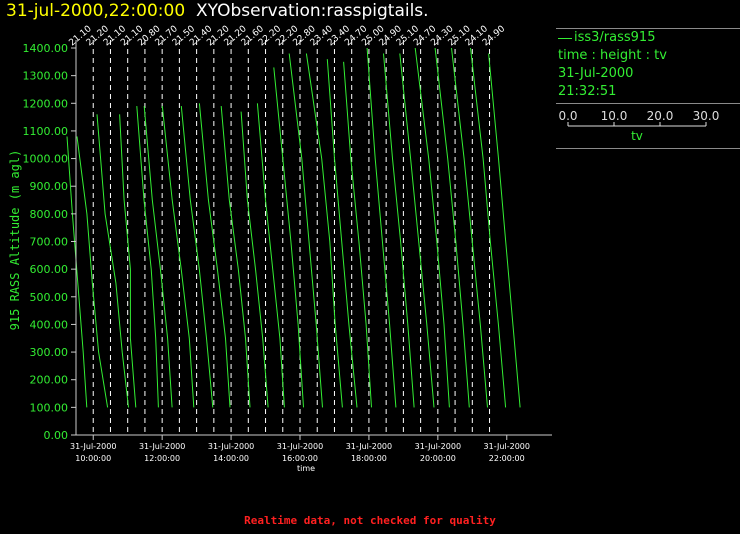 The height and width of the screenshot is (534, 740). What do you see at coordinates (49, 297) in the screenshot?
I see `y-tick-label: 500.00` at bounding box center [49, 297].